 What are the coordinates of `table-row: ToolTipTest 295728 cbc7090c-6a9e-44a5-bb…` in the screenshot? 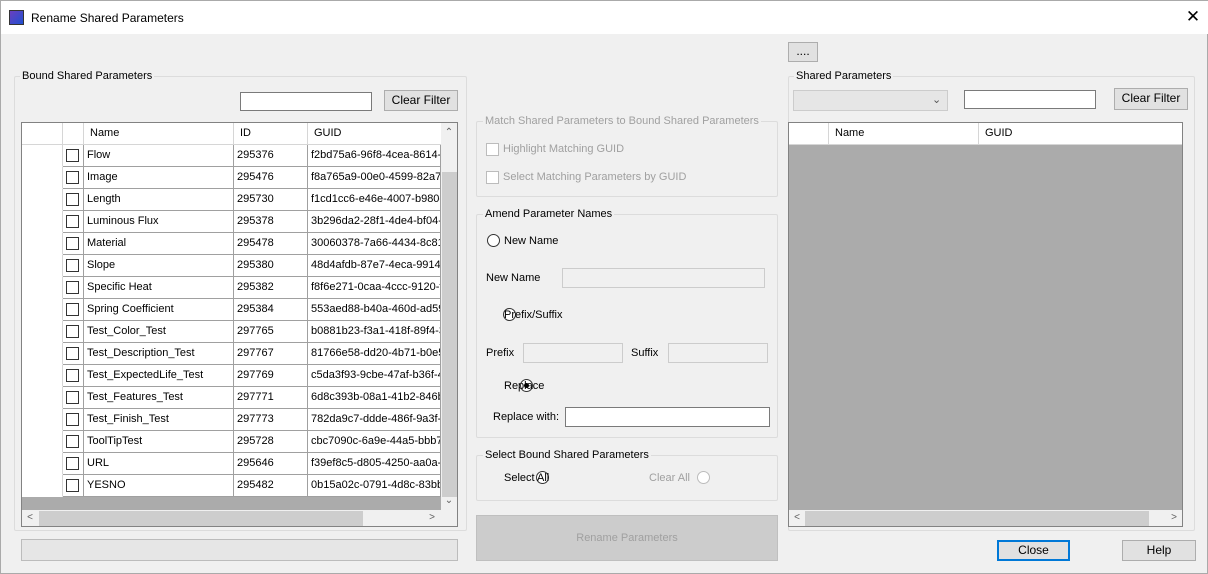 It's located at (231, 442).